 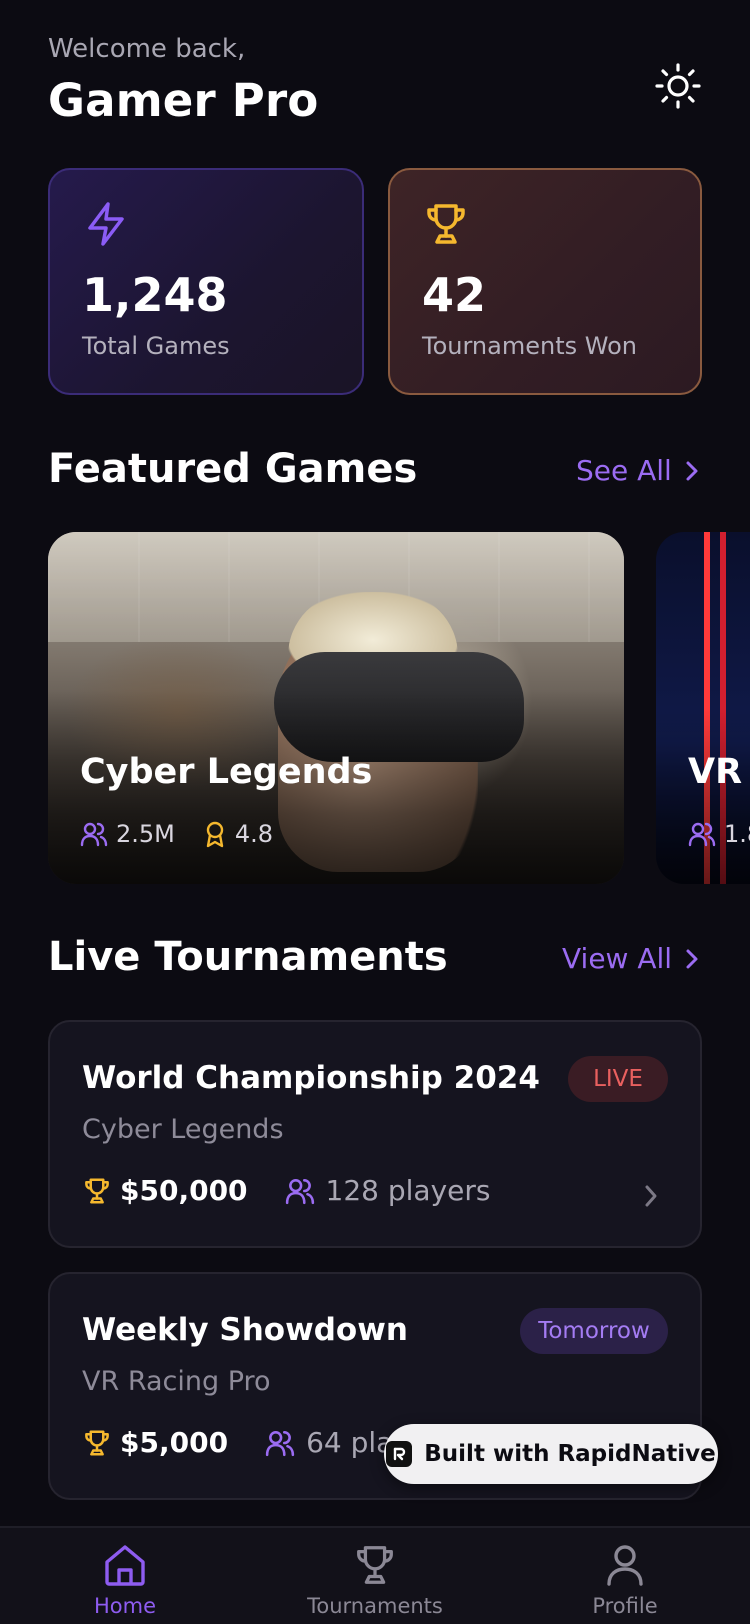 I want to click on award-icon, so click(x=215, y=834).